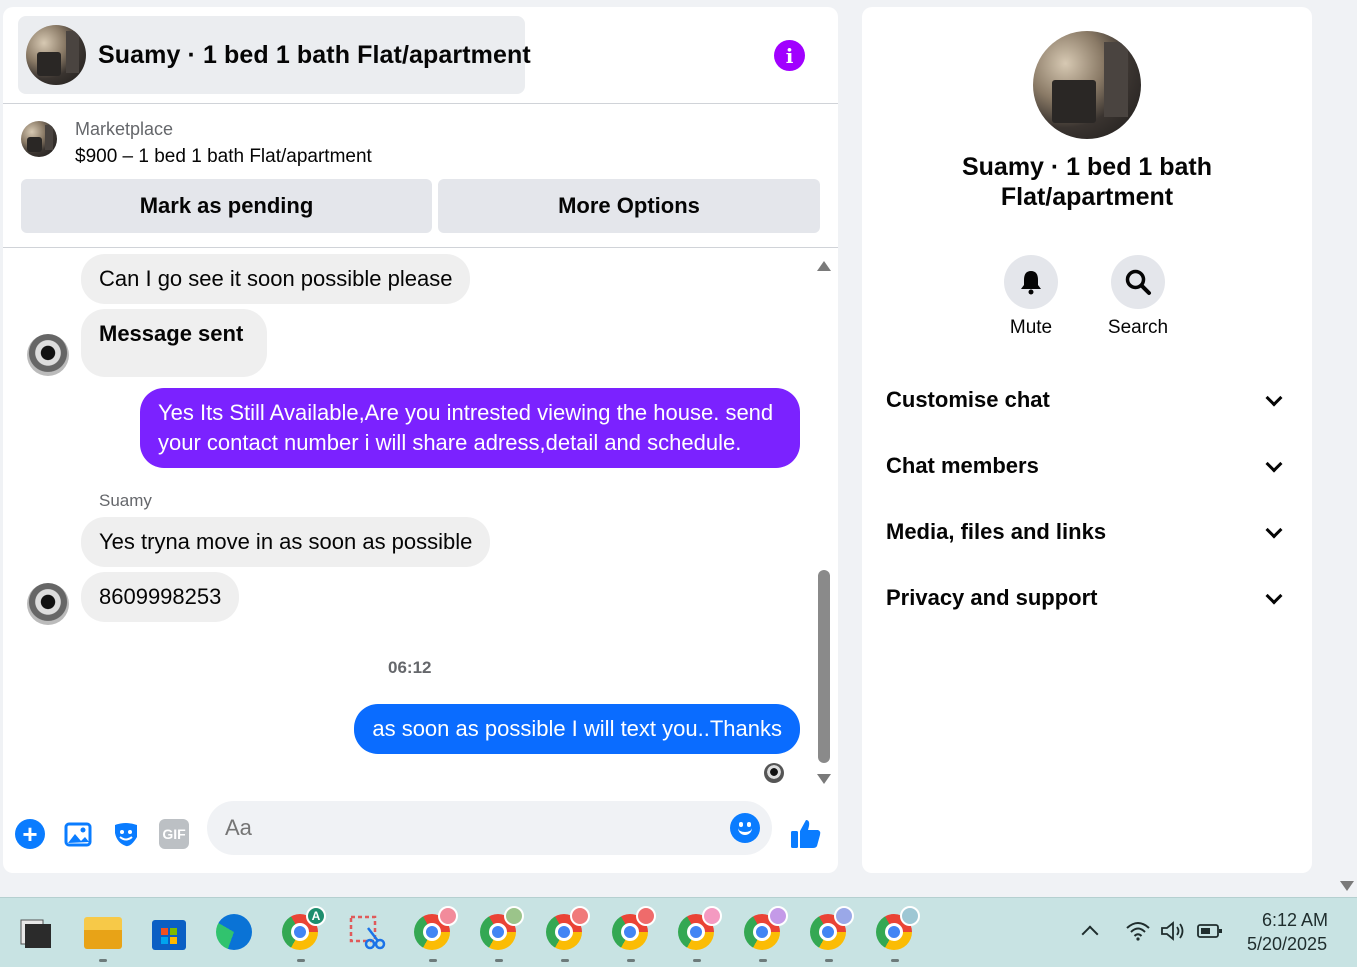 The width and height of the screenshot is (1357, 967). I want to click on search-label: Search, so click(1138, 327).